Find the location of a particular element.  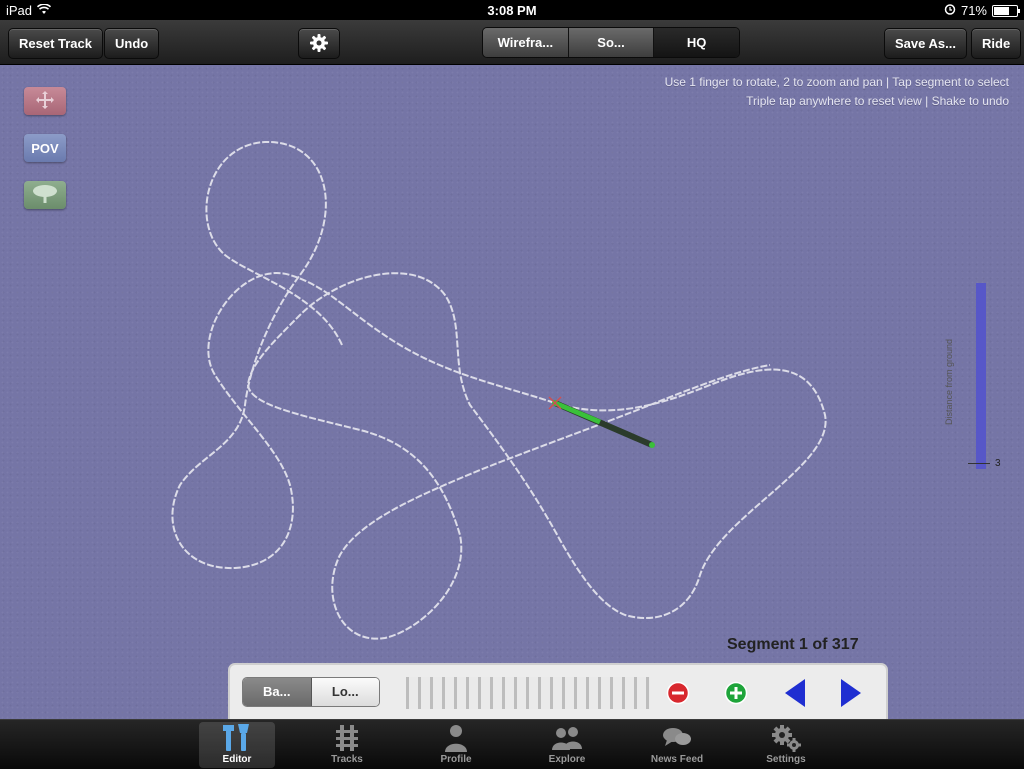

settings-gear-button is located at coordinates (319, 43).